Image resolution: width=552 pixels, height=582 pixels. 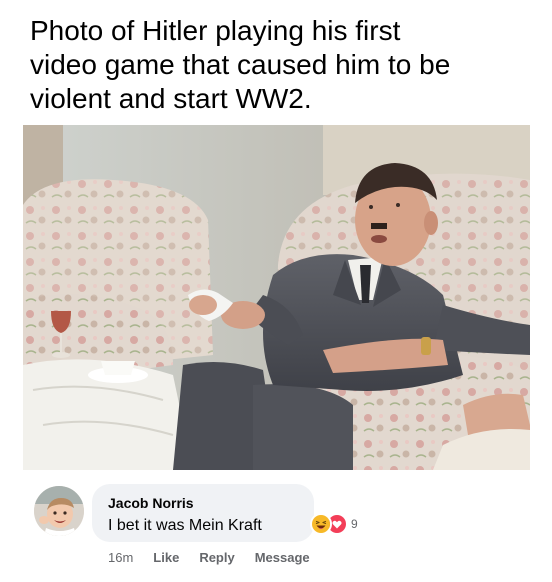 What do you see at coordinates (185, 525) in the screenshot?
I see `comment-text: I bet it was Mein Kraft` at bounding box center [185, 525].